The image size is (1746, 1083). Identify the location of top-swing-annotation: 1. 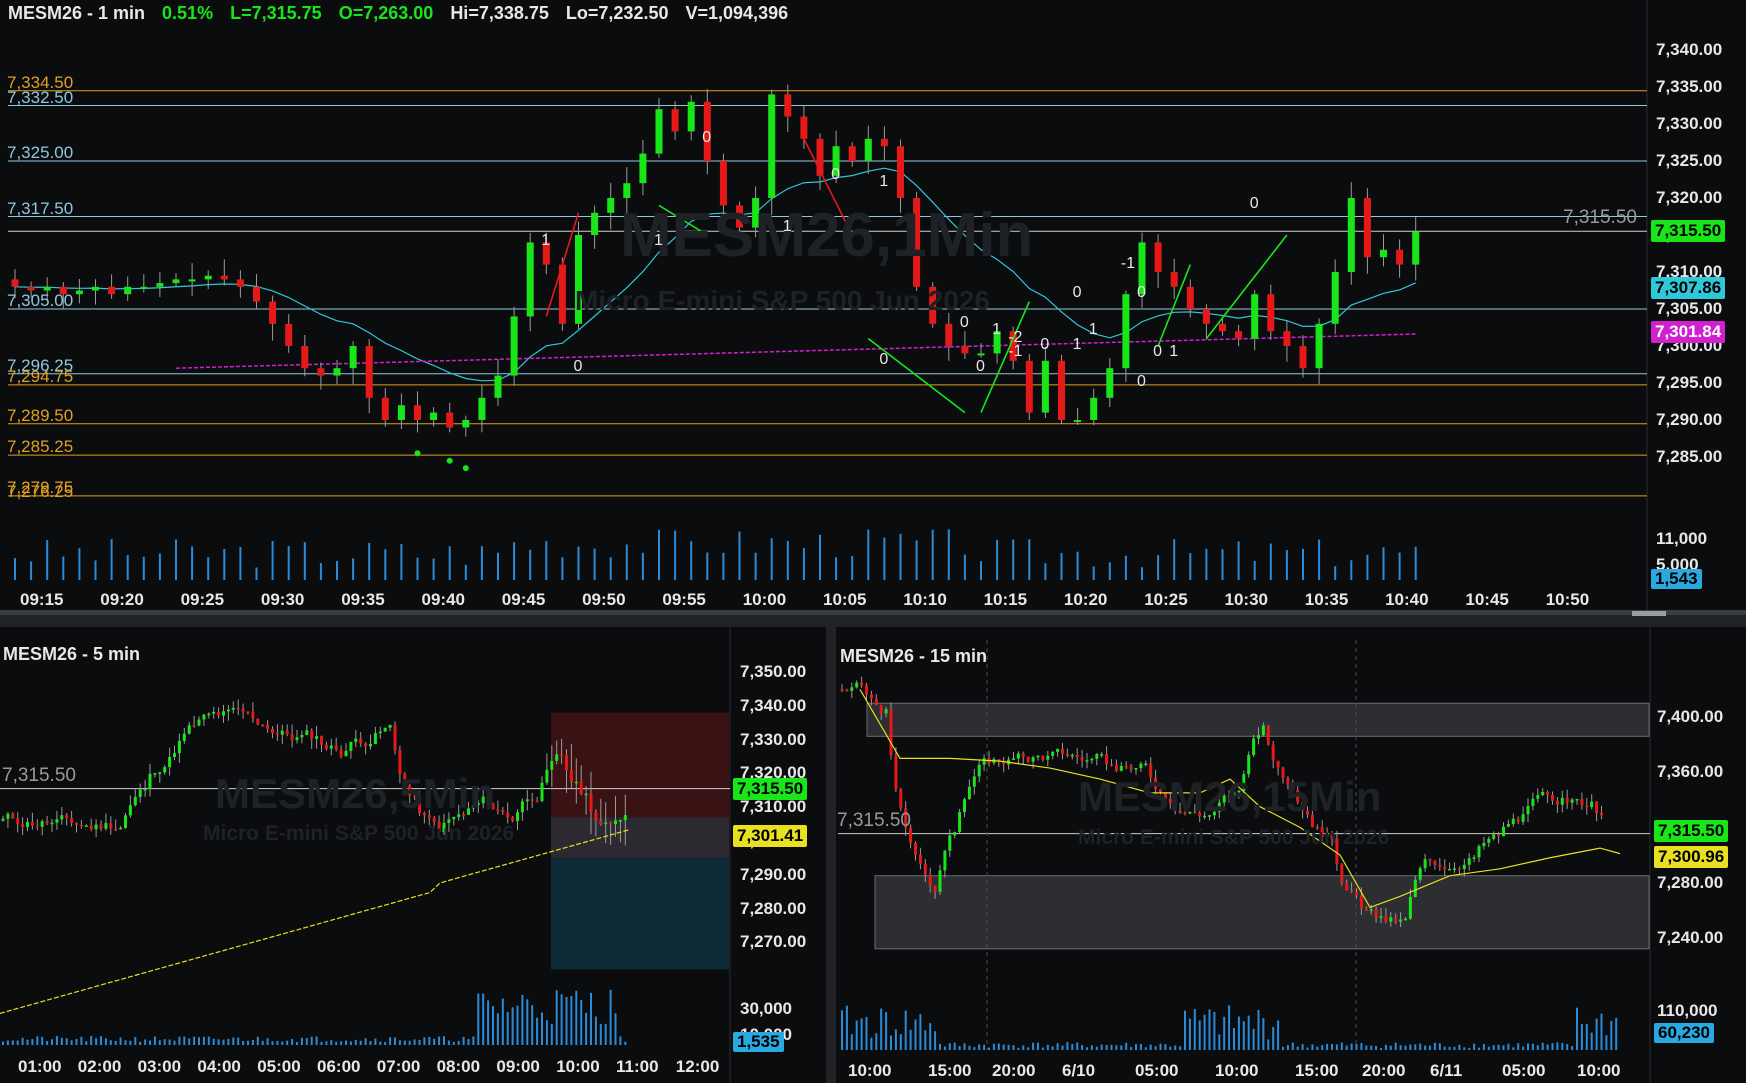
(658, 241).